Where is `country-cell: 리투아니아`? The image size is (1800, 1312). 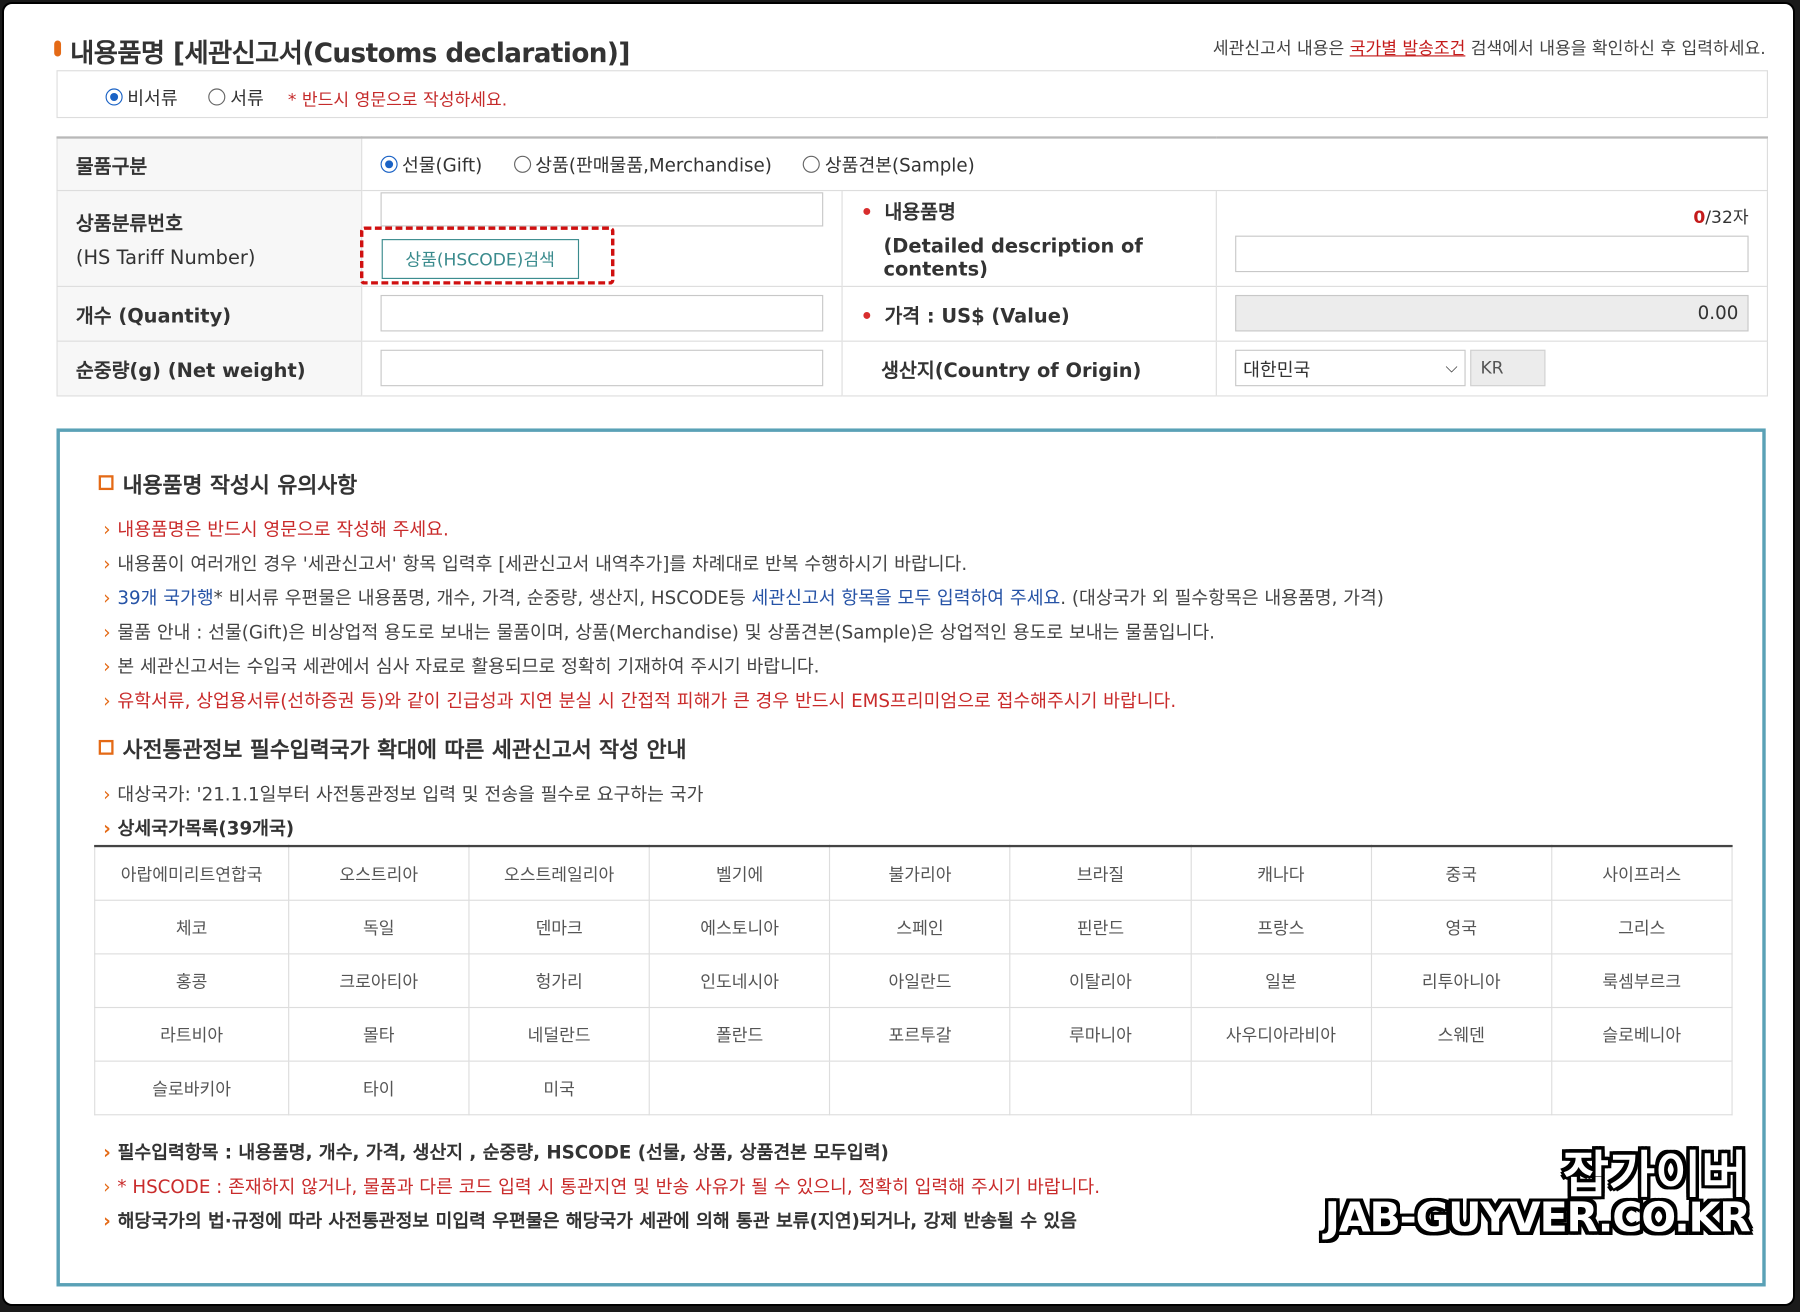 country-cell: 리투아니아 is located at coordinates (1461, 981).